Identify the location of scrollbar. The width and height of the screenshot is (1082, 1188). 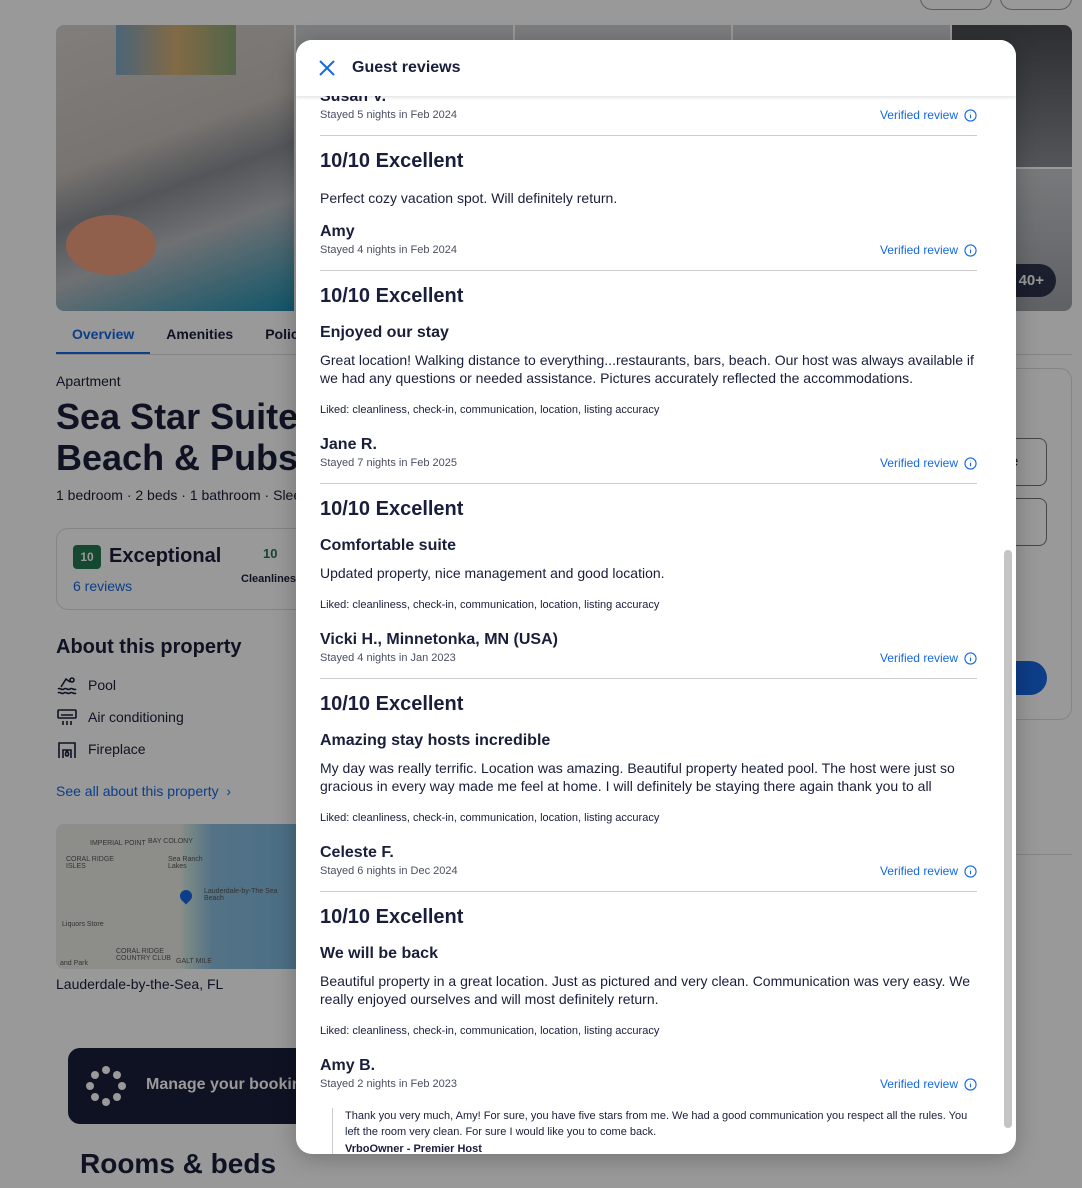
(1008, 839).